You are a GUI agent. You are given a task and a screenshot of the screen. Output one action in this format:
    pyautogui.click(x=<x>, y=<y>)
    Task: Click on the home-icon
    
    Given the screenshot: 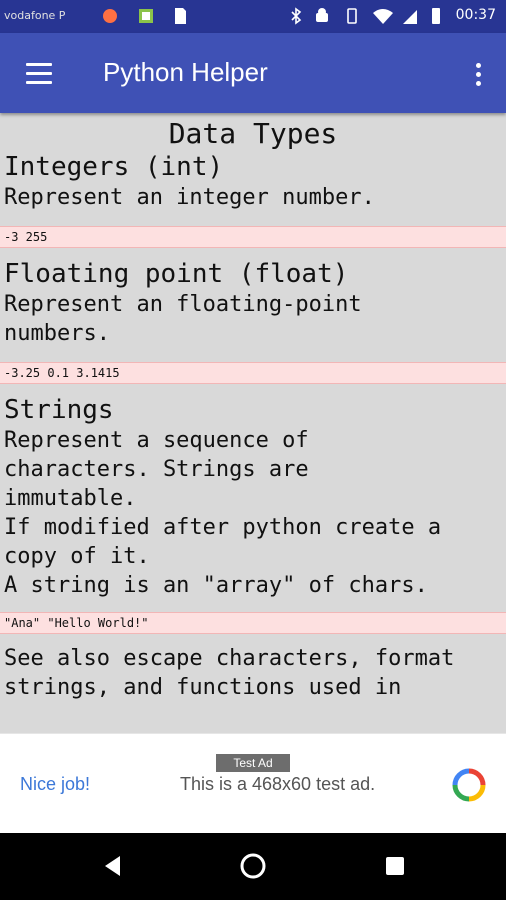 What is the action you would take?
    pyautogui.click(x=253, y=866)
    